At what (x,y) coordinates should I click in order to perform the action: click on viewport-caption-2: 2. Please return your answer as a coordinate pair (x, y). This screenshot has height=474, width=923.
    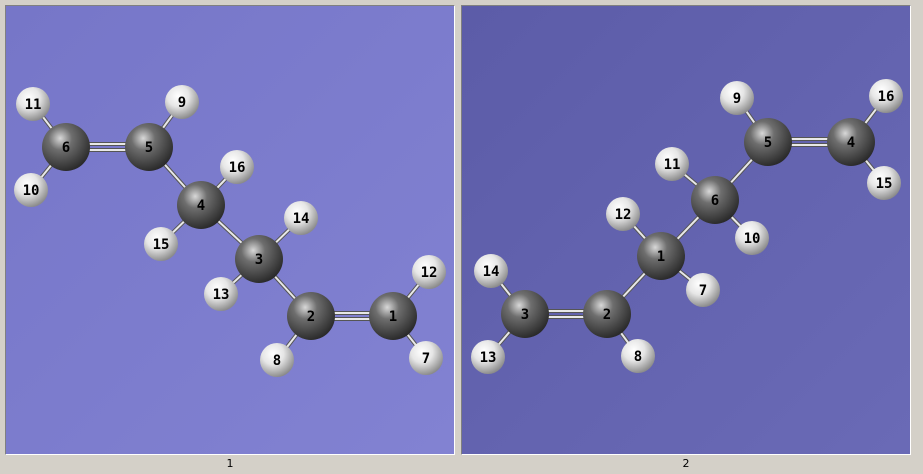
    Looking at the image, I should click on (686, 463).